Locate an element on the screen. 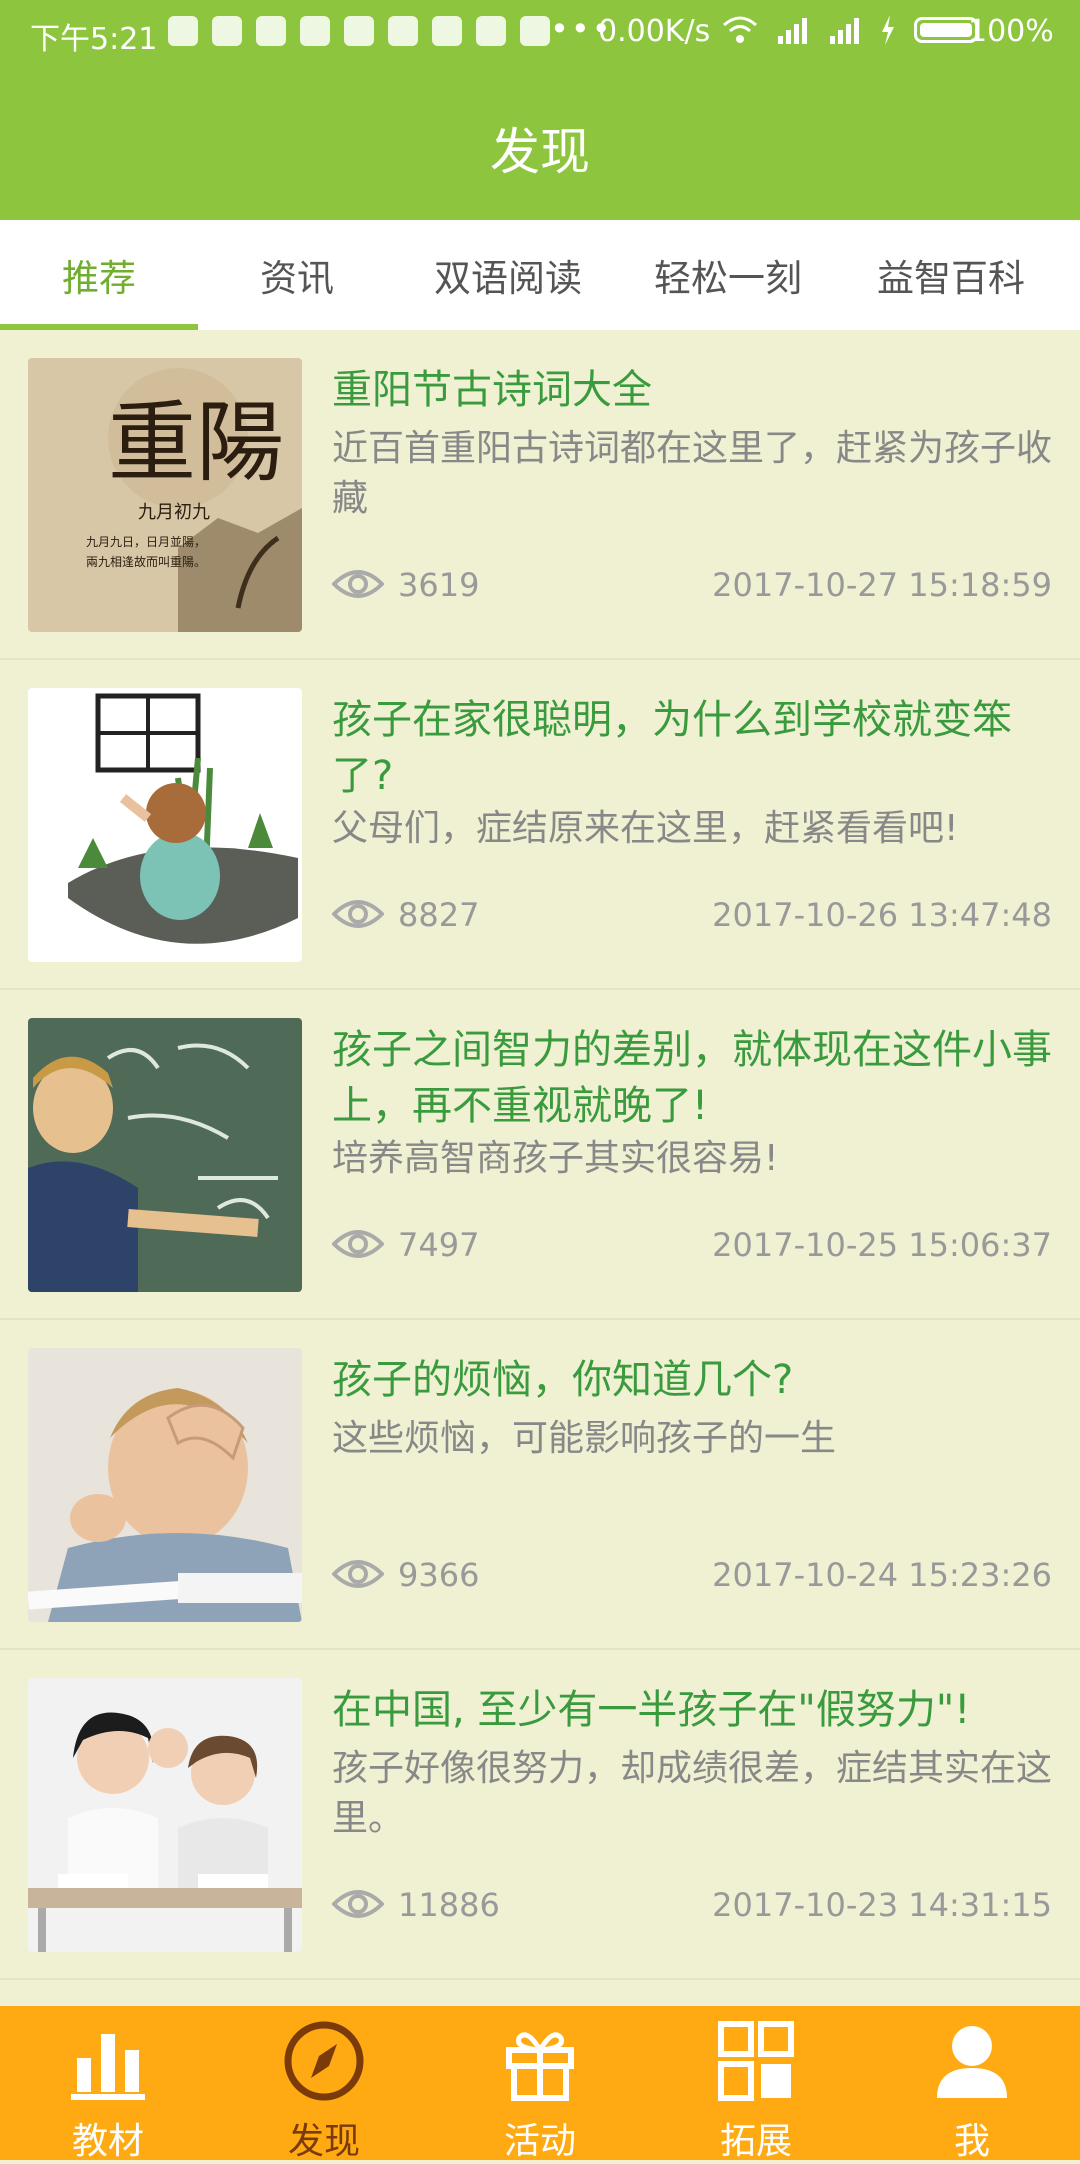  nav-label: 我 is located at coordinates (971, 2141).